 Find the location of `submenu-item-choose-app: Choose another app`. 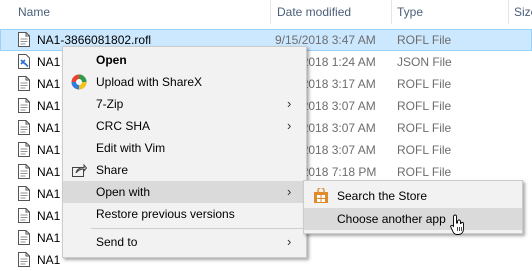

submenu-item-choose-app: Choose another app is located at coordinates (413, 219).